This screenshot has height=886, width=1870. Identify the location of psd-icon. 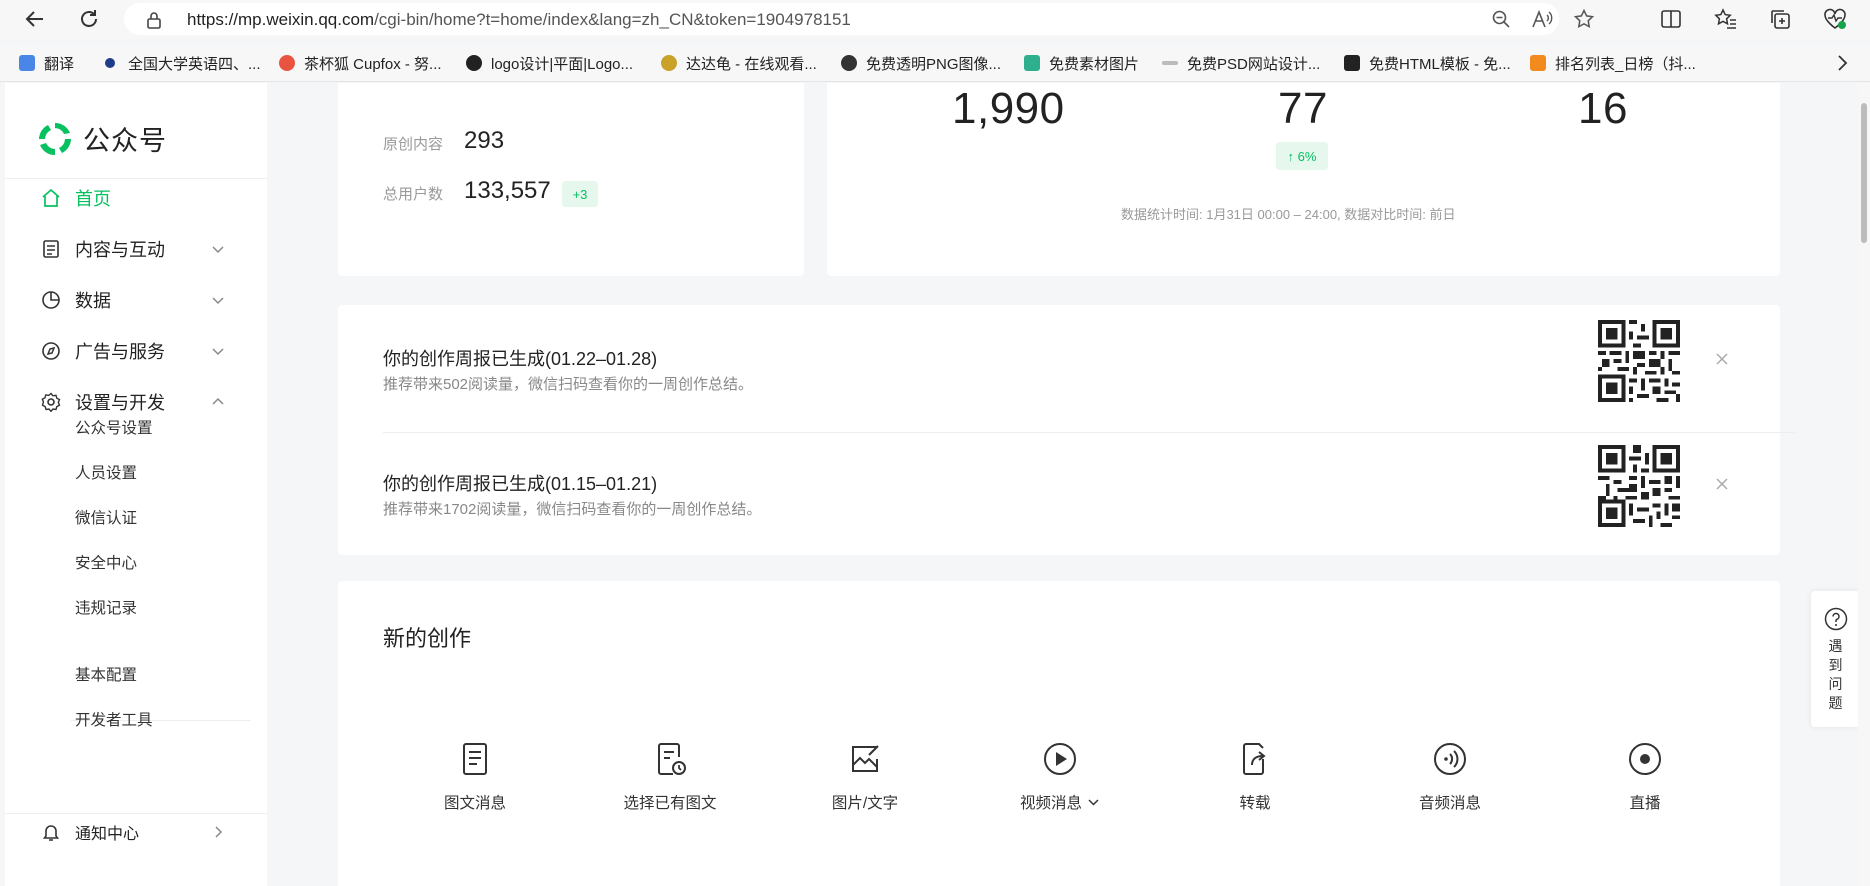
(1170, 63).